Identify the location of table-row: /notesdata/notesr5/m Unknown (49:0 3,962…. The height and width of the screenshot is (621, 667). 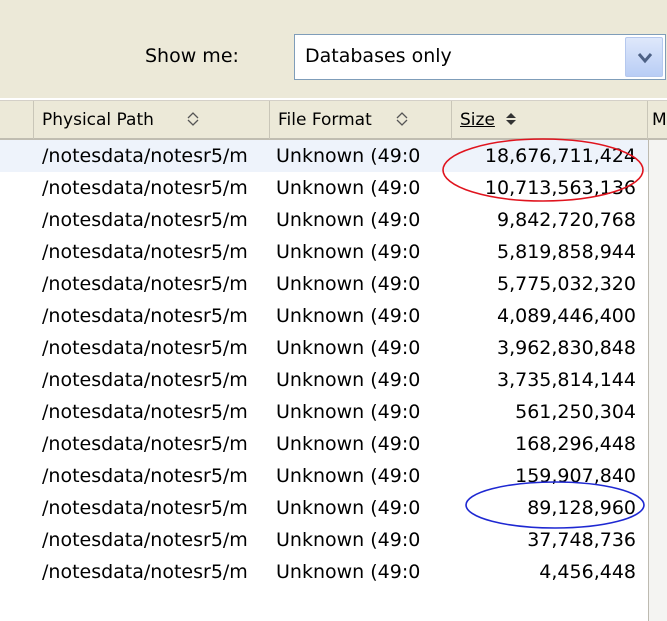
(333, 348).